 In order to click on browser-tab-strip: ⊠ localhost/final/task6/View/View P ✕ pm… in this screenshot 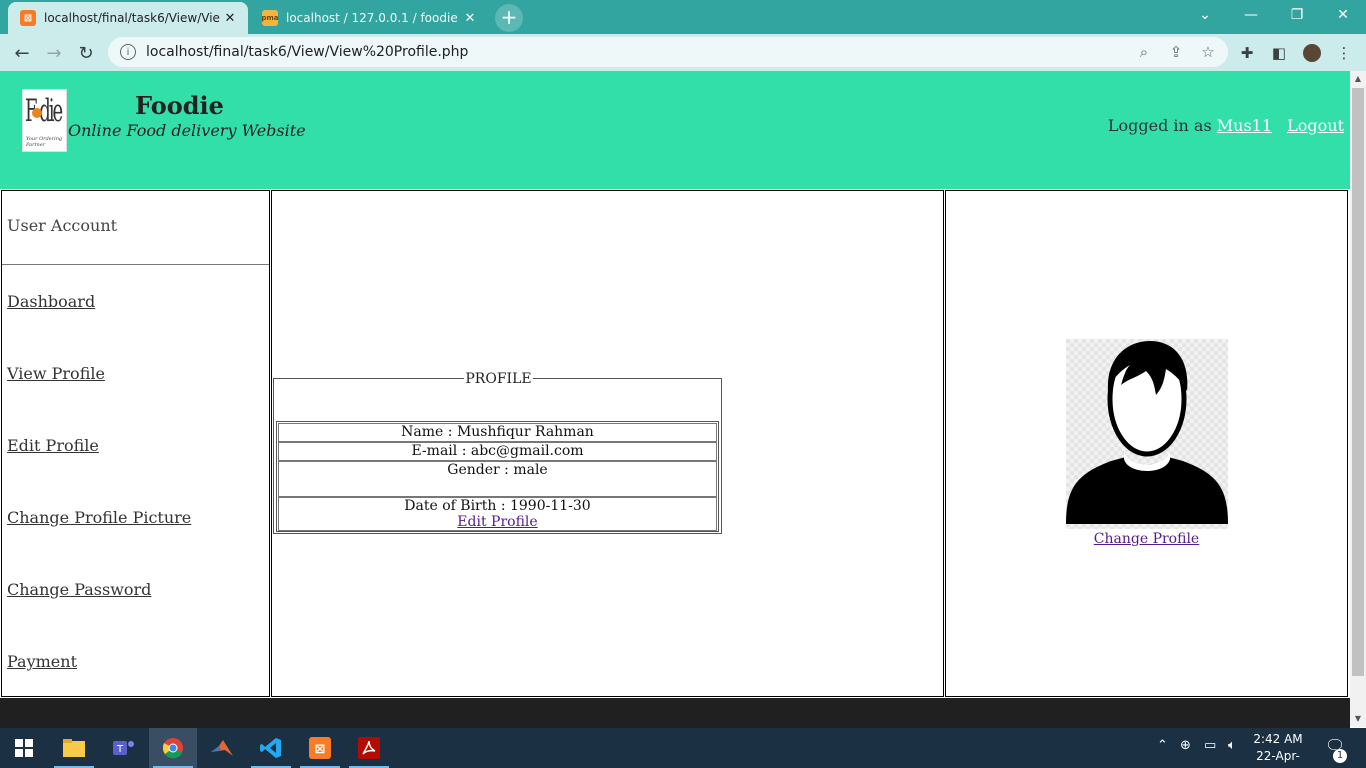, I will do `click(683, 17)`.